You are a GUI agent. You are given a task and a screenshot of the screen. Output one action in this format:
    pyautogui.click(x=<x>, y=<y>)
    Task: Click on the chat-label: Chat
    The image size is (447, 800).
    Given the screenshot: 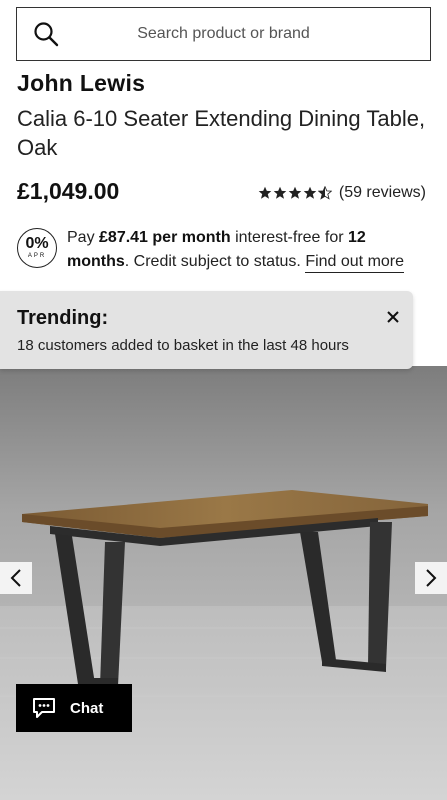 What is the action you would take?
    pyautogui.click(x=87, y=708)
    